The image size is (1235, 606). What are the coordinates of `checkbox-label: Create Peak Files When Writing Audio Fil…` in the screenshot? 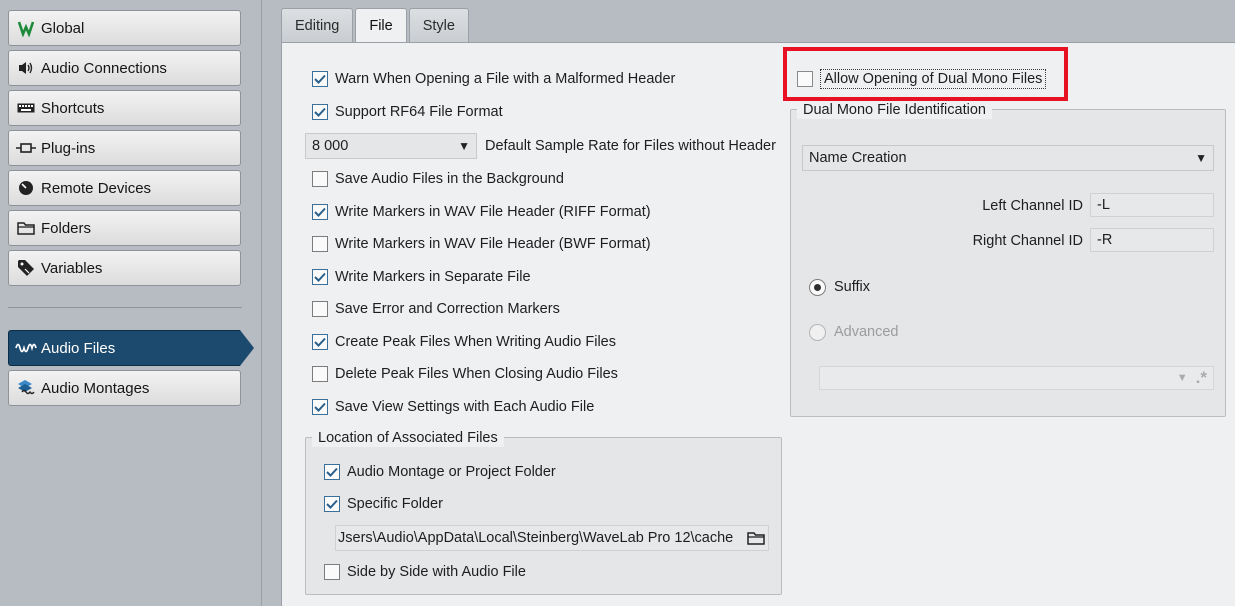 It's located at (475, 342).